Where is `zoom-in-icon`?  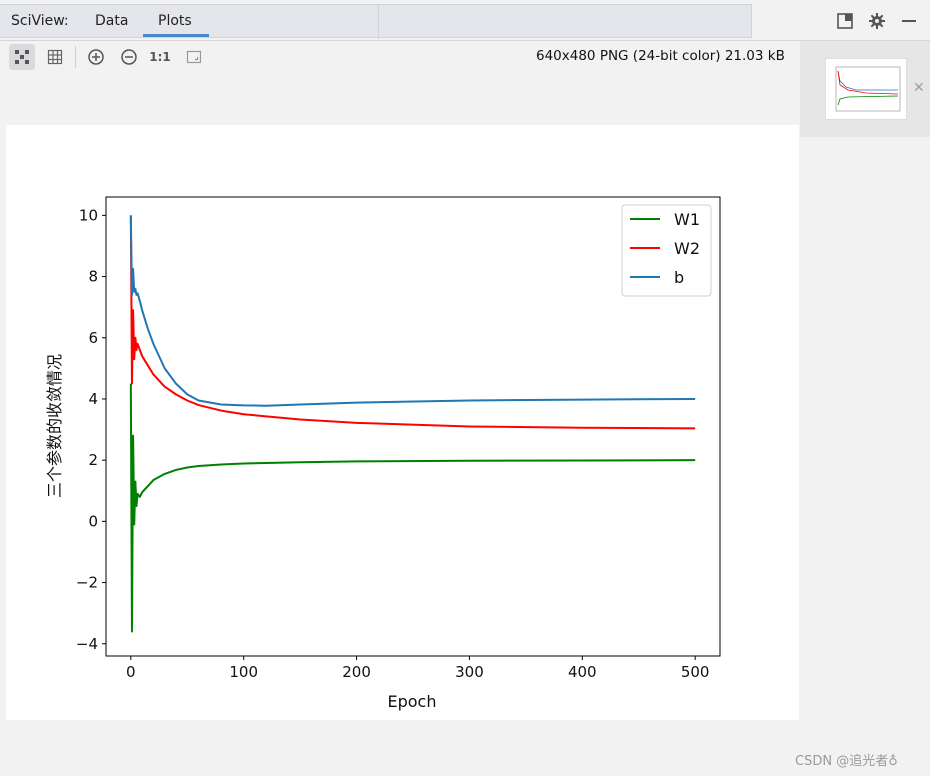
zoom-in-icon is located at coordinates (96, 57).